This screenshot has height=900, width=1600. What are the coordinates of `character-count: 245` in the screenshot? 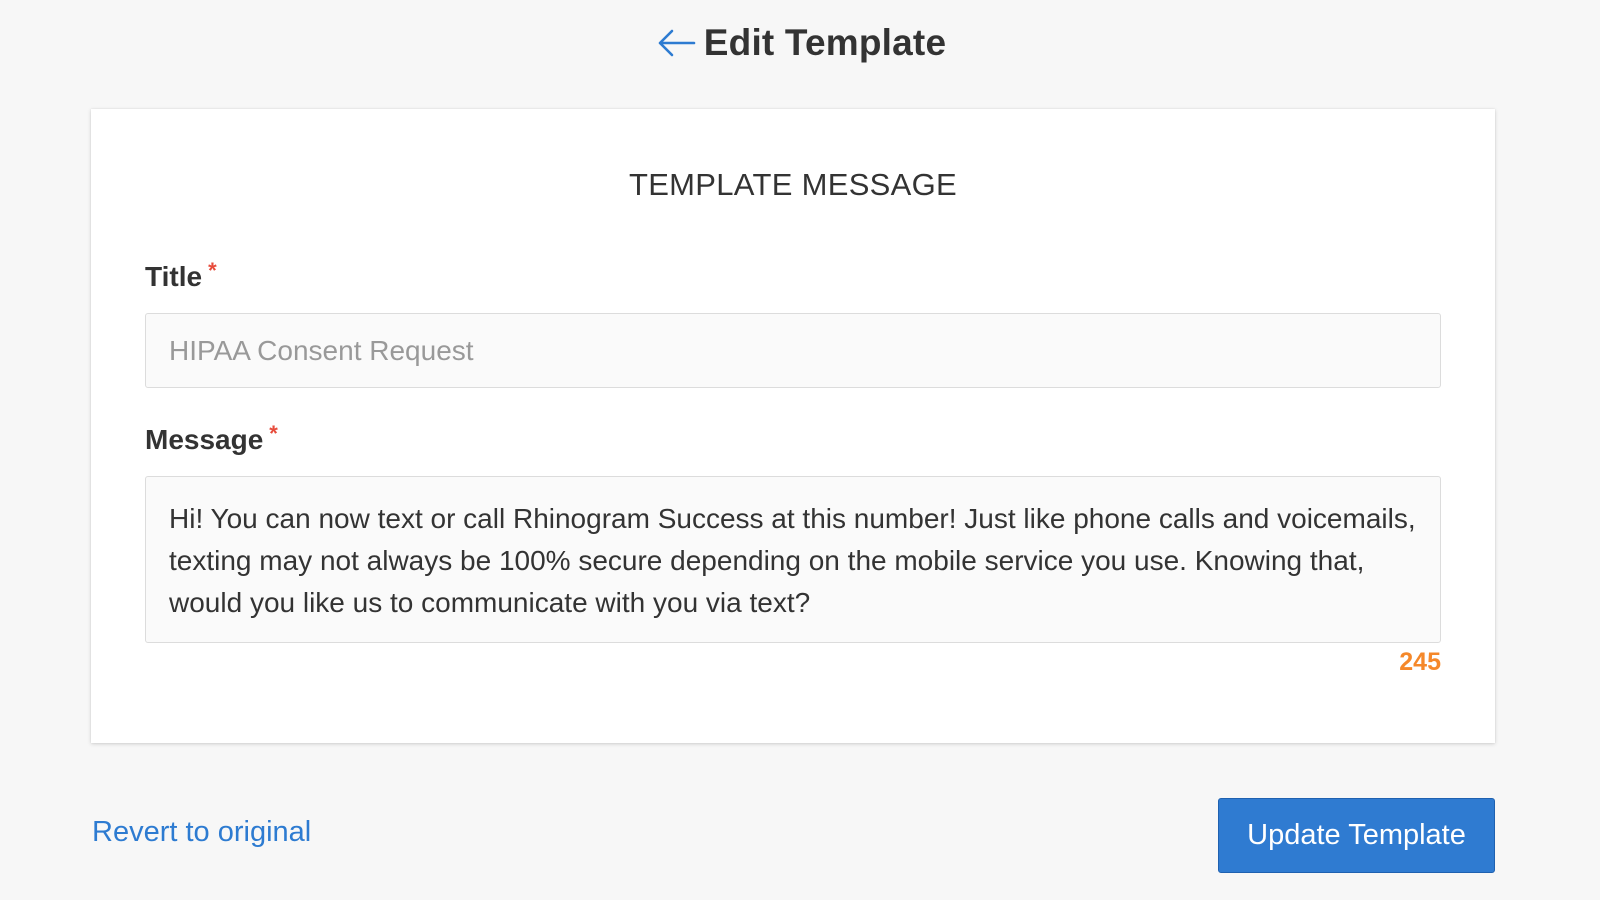 It's located at (1420, 662).